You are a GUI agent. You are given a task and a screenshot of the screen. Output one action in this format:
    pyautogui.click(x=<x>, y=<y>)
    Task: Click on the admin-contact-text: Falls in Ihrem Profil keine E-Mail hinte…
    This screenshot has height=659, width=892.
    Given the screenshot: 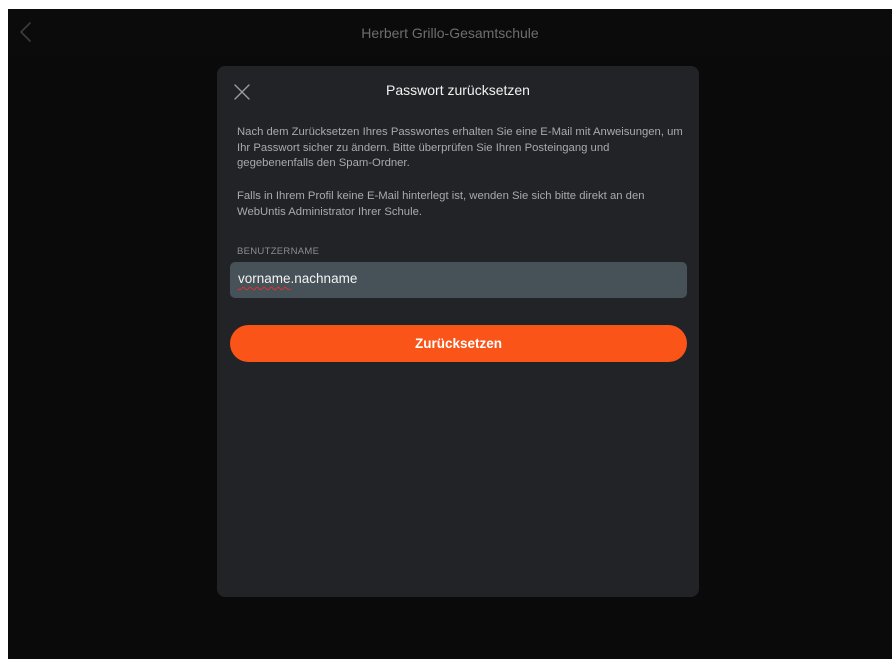 What is the action you would take?
    pyautogui.click(x=441, y=204)
    